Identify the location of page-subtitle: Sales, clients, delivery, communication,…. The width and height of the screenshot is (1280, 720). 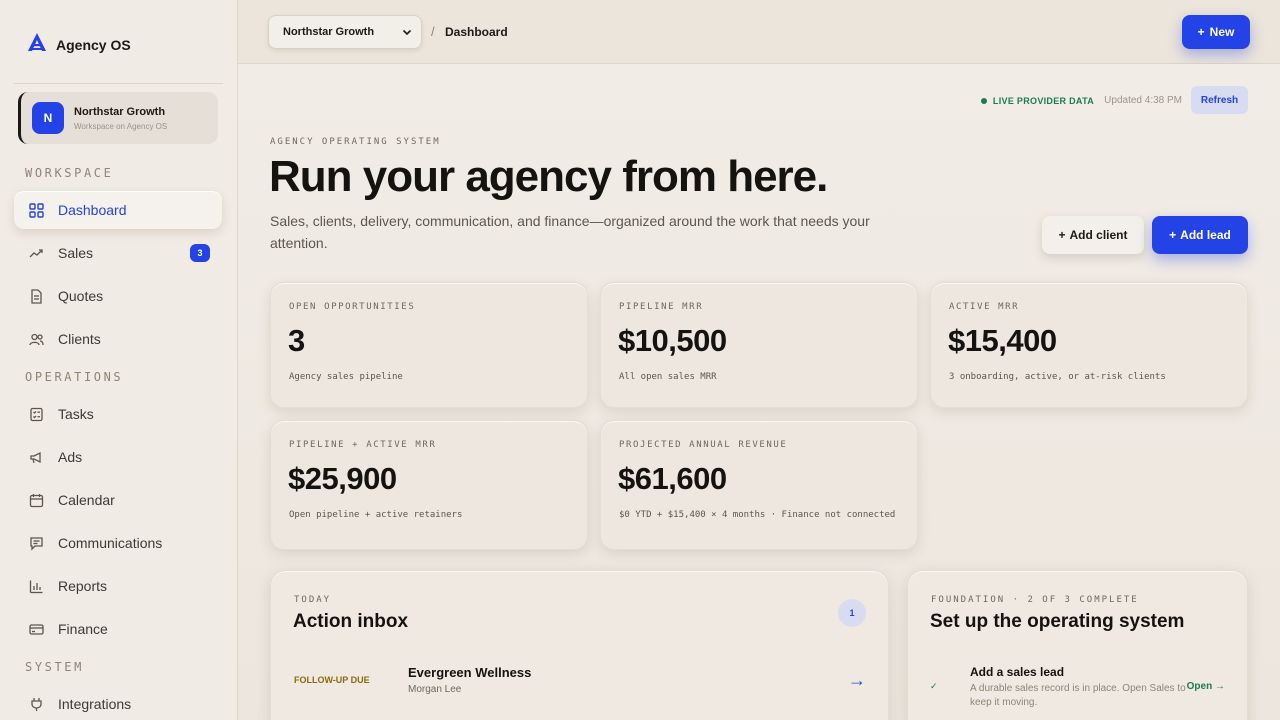
(570, 232).